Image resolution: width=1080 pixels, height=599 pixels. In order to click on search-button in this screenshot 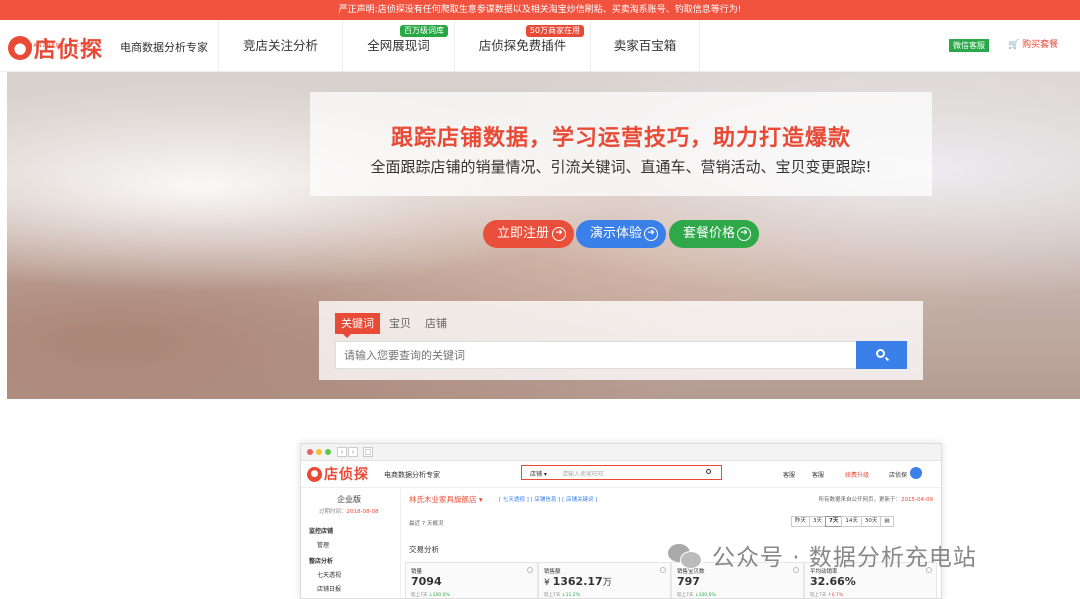, I will do `click(881, 355)`.